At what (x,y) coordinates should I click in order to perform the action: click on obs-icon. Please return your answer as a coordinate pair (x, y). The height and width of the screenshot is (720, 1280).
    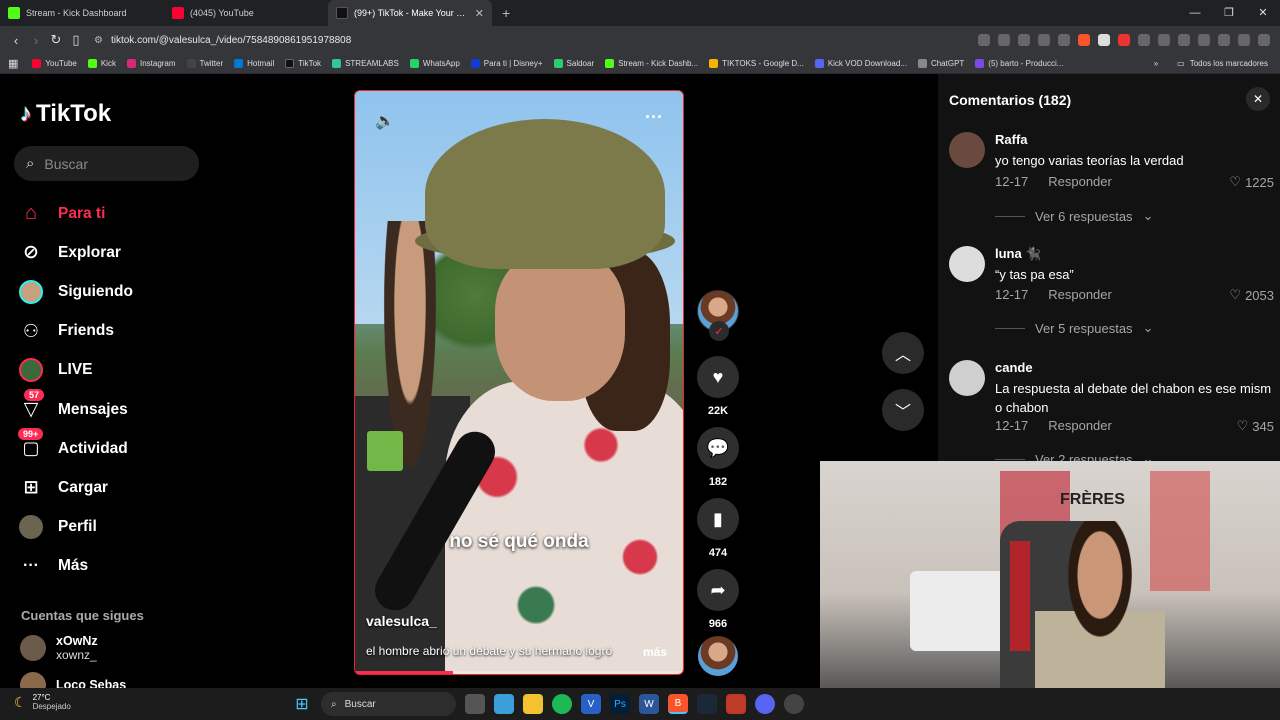
    Looking at the image, I should click on (736, 704).